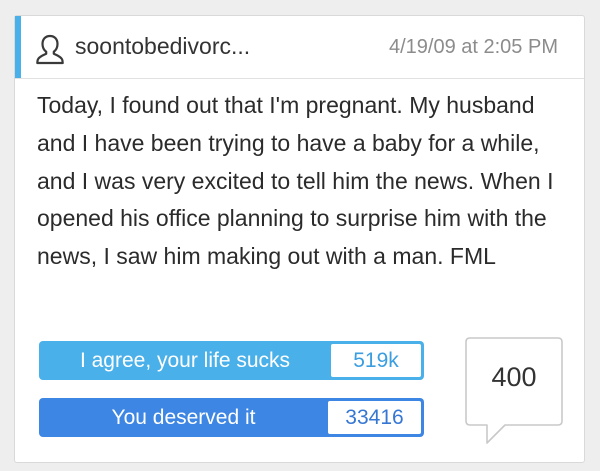 The height and width of the screenshot is (471, 600). Describe the element at coordinates (374, 417) in the screenshot. I see `deserved-count: 33416` at that location.